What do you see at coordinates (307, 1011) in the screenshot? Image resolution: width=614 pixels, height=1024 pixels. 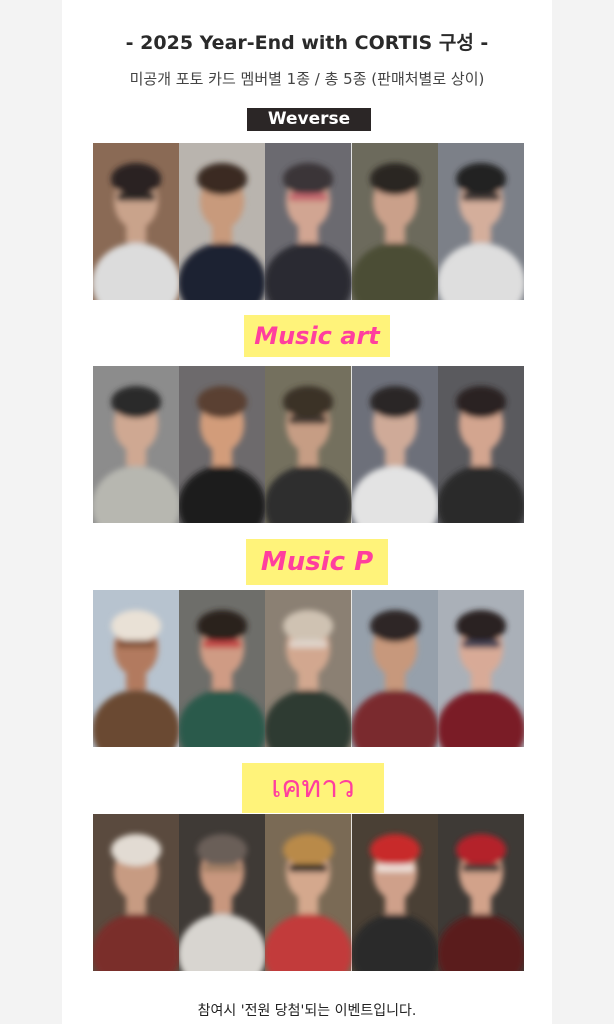 I see `footer-note: 참여시 '전원 당첨'되는 이벤트입니다.` at bounding box center [307, 1011].